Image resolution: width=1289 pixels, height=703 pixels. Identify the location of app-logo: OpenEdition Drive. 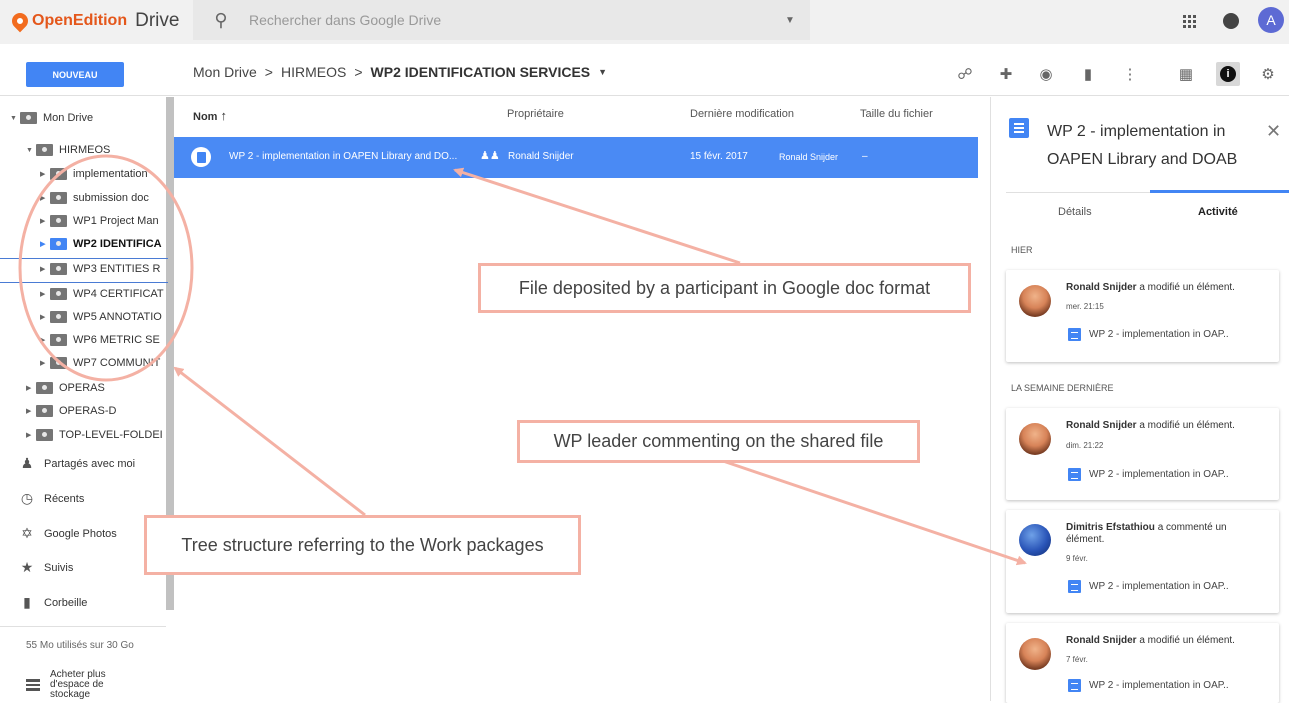
(94, 21).